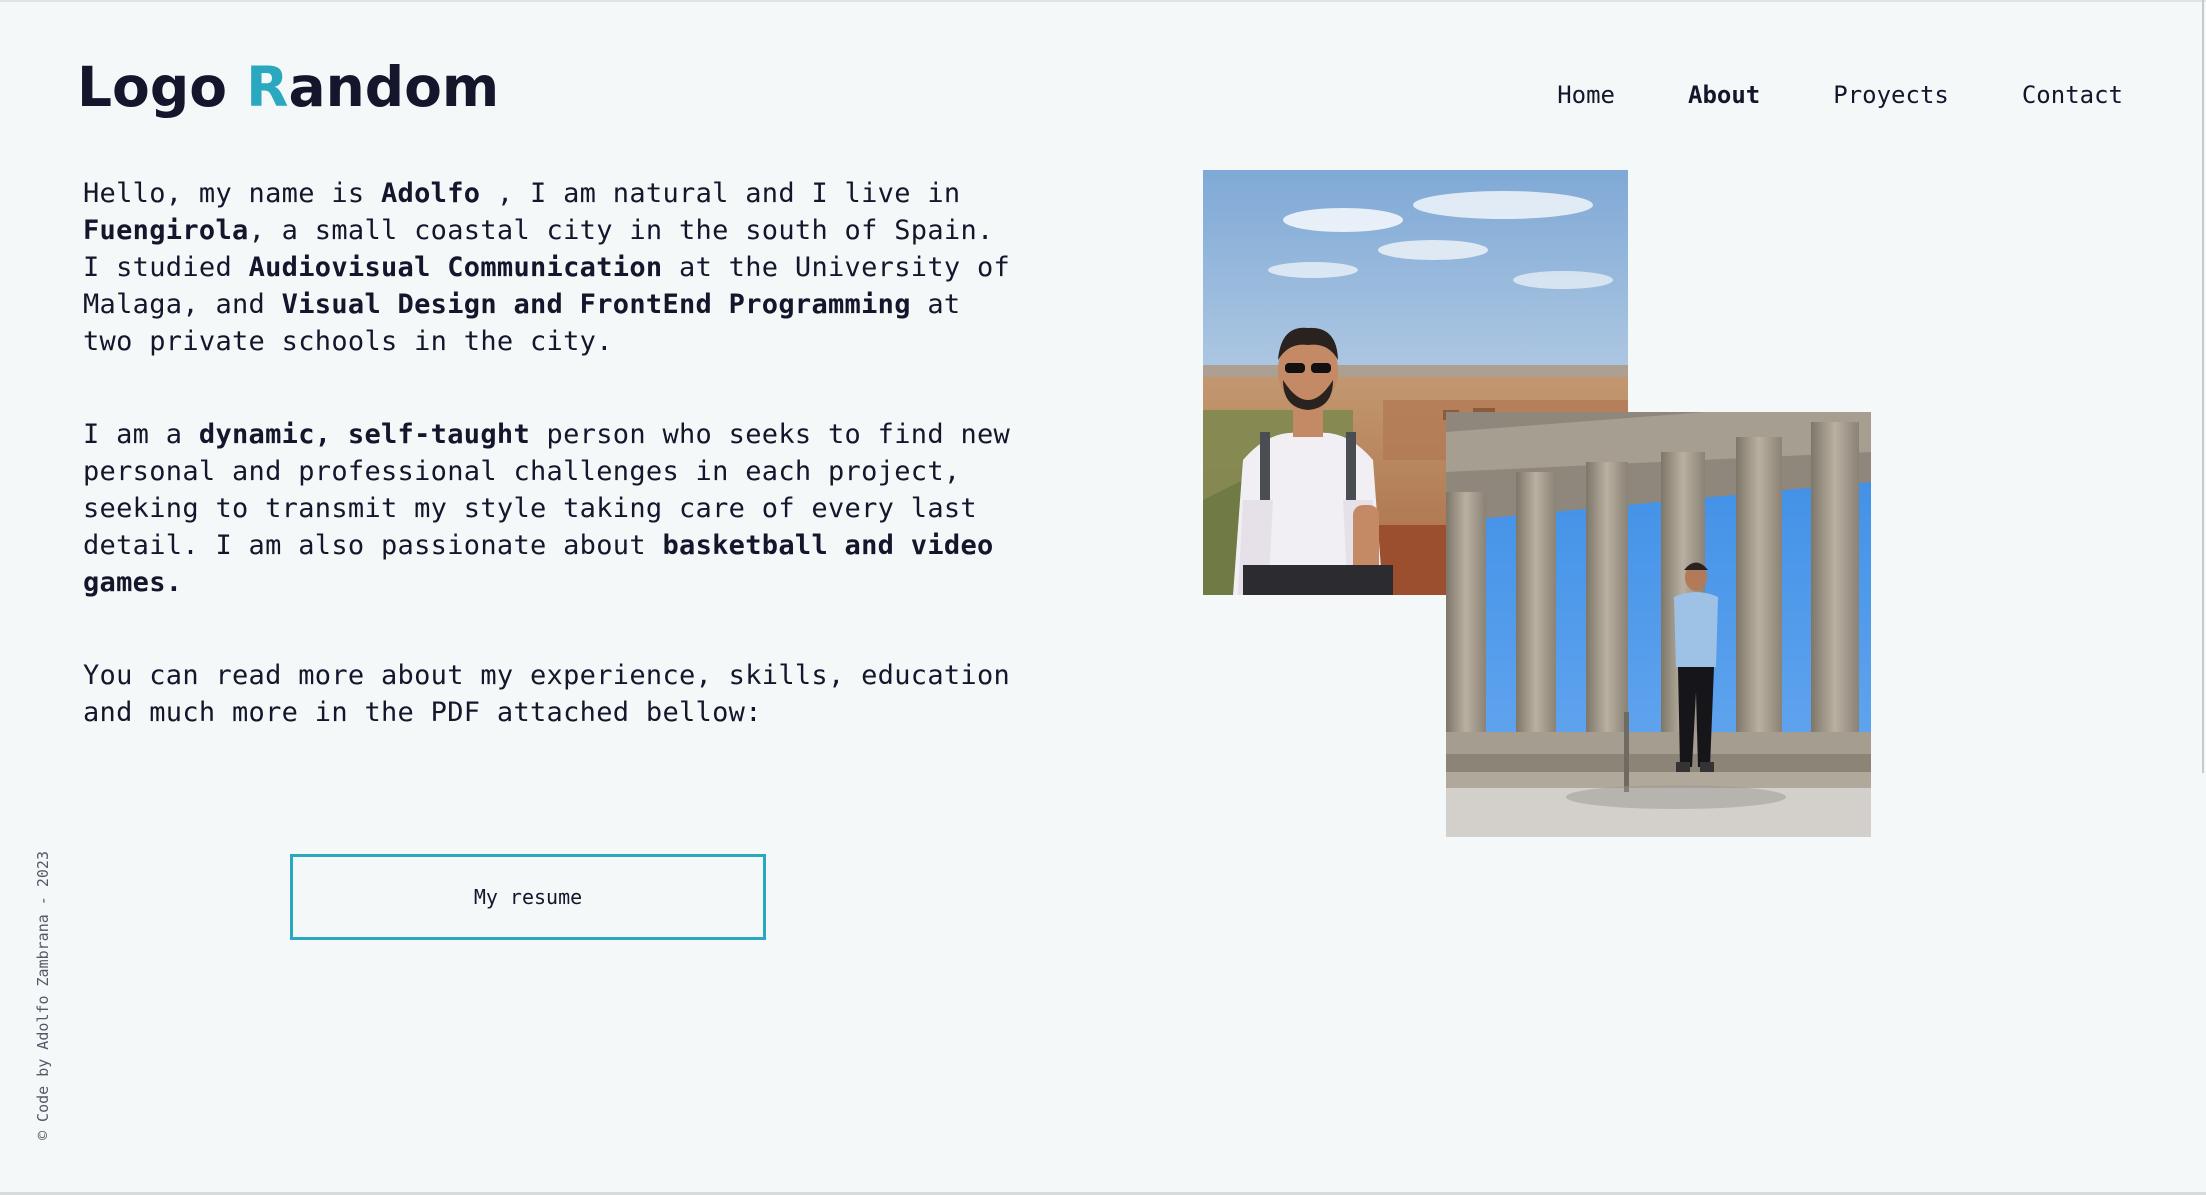  What do you see at coordinates (141, 434) in the screenshot?
I see `personality-text: I am a` at bounding box center [141, 434].